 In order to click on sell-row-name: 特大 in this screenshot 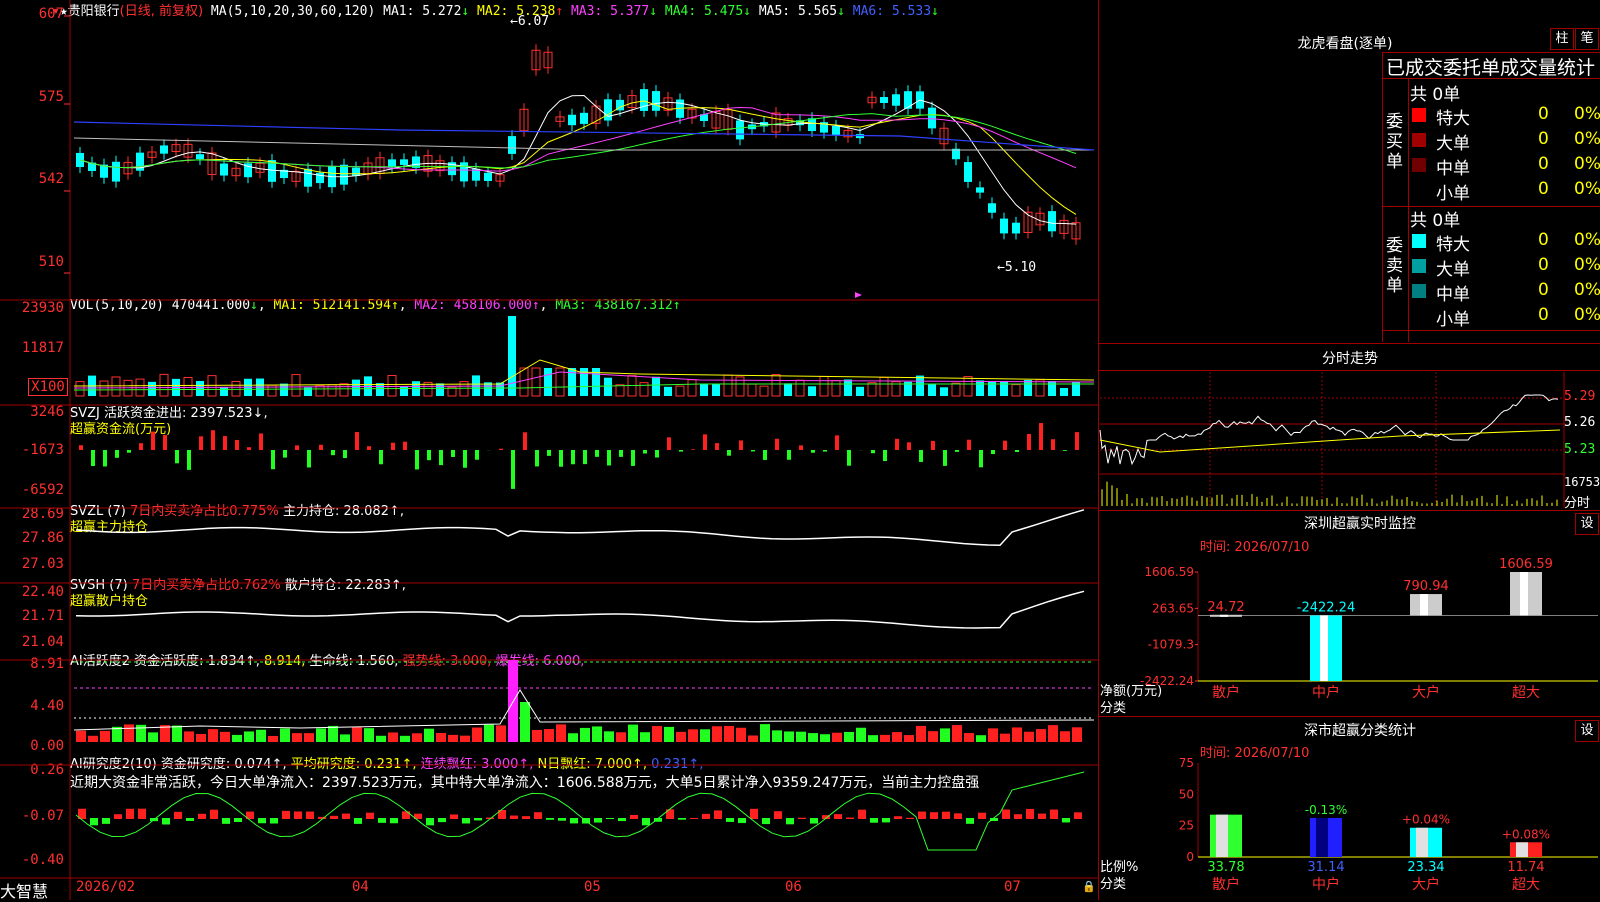, I will do `click(1453, 242)`.